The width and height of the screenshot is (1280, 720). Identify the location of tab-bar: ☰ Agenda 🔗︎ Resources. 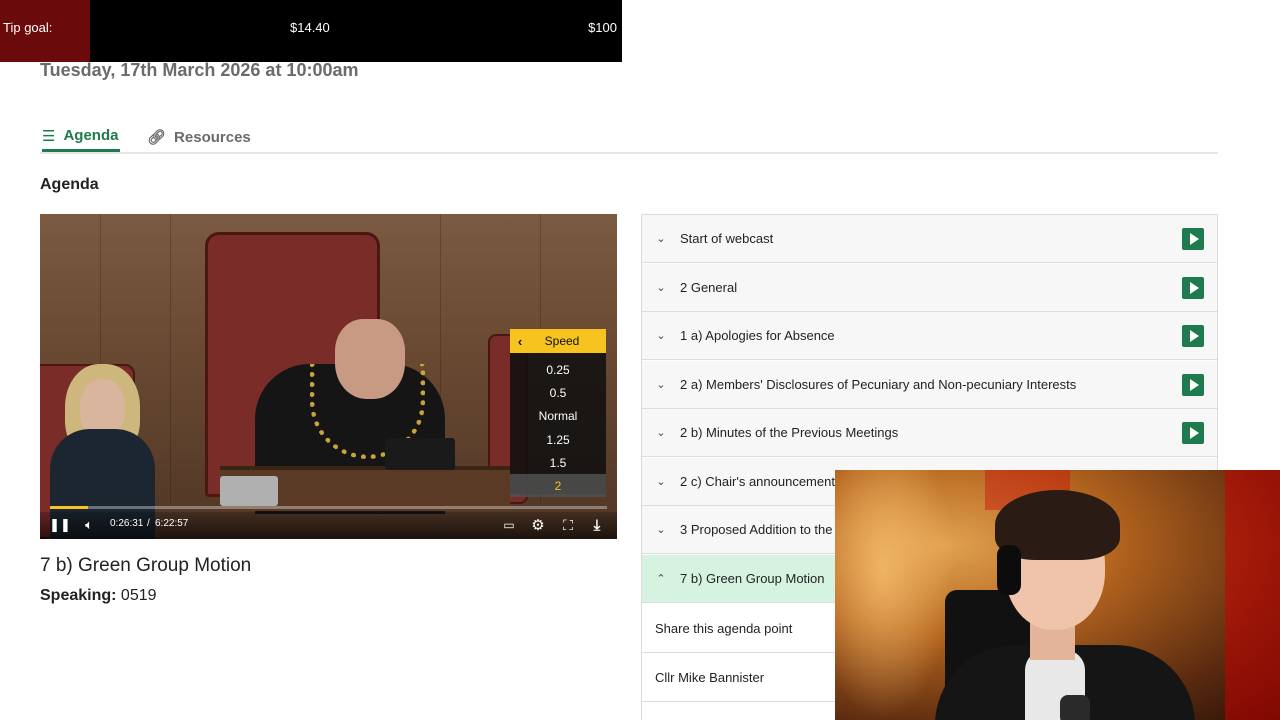
(629, 138).